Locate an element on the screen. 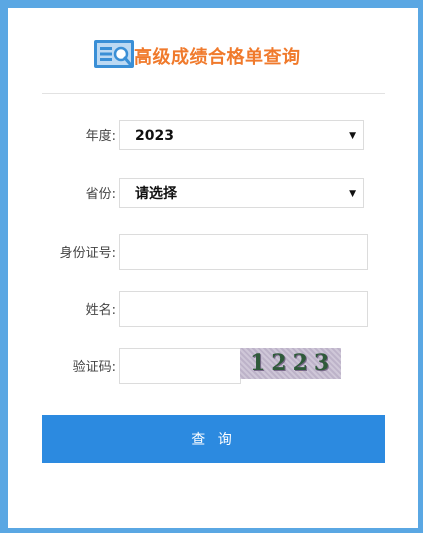 The height and width of the screenshot is (533, 423). id-number-row: 身份证号: is located at coordinates (213, 252).